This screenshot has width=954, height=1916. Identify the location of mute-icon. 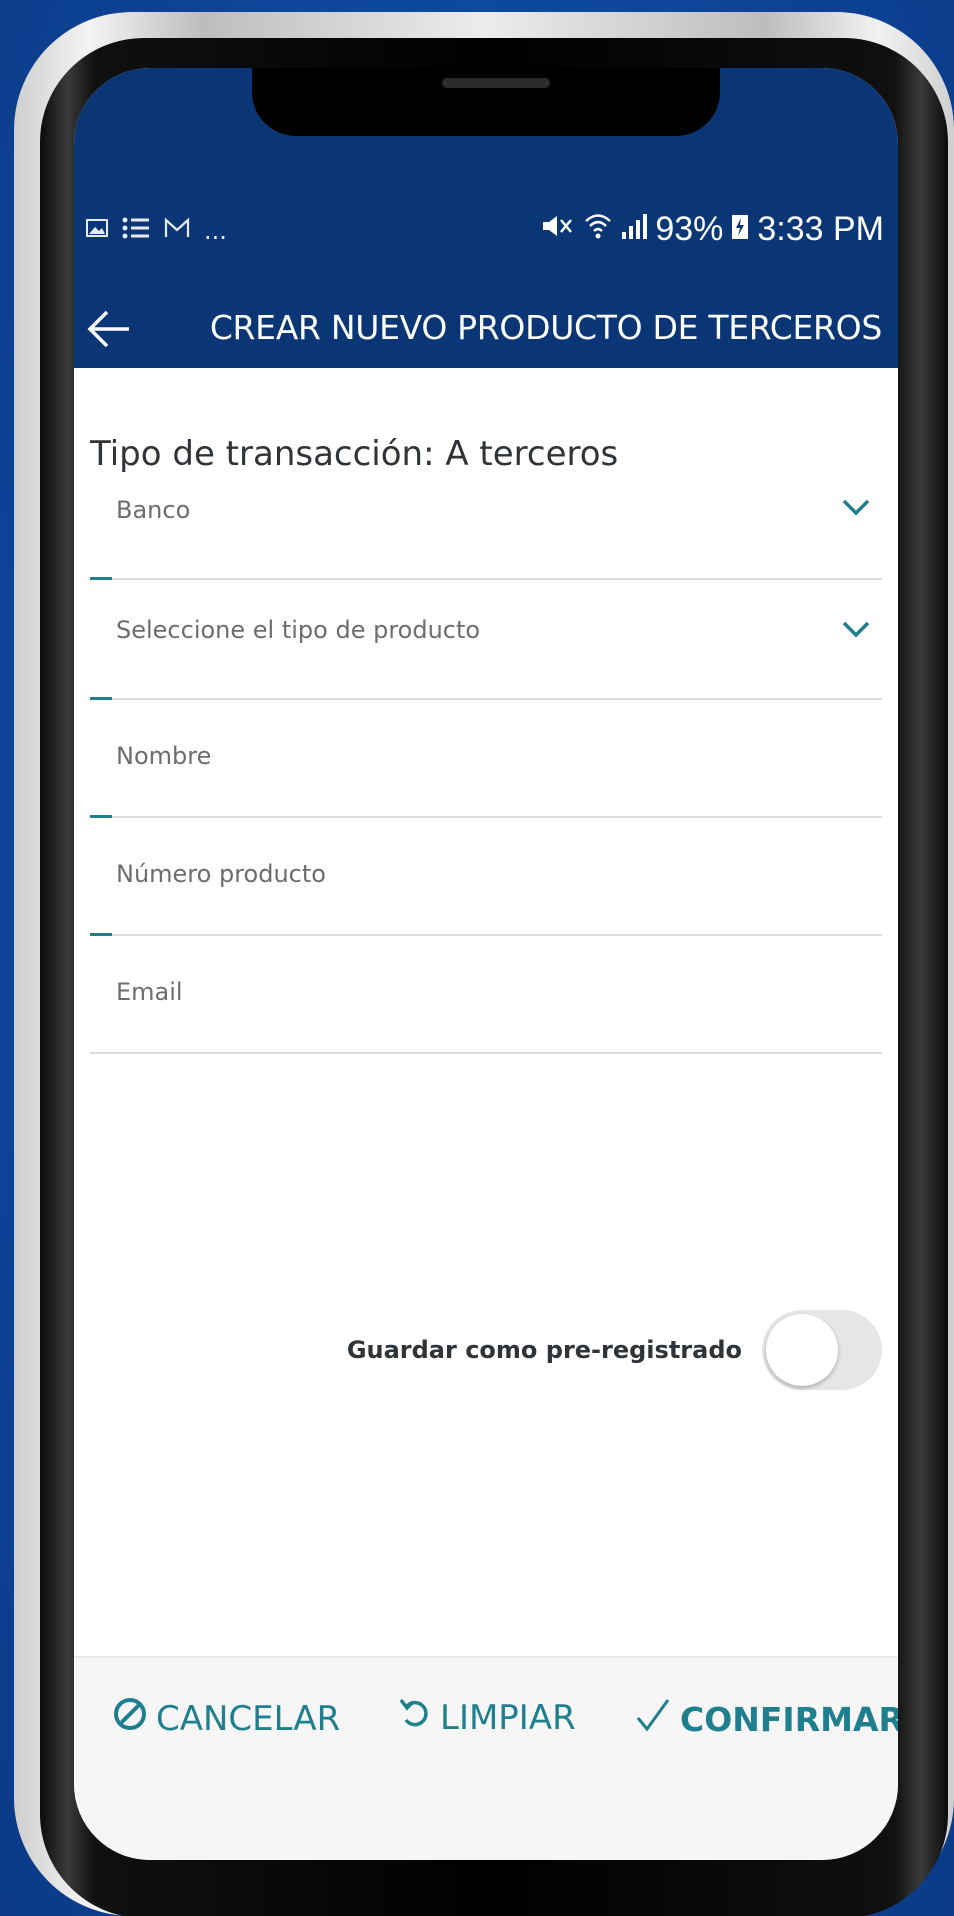
(557, 229).